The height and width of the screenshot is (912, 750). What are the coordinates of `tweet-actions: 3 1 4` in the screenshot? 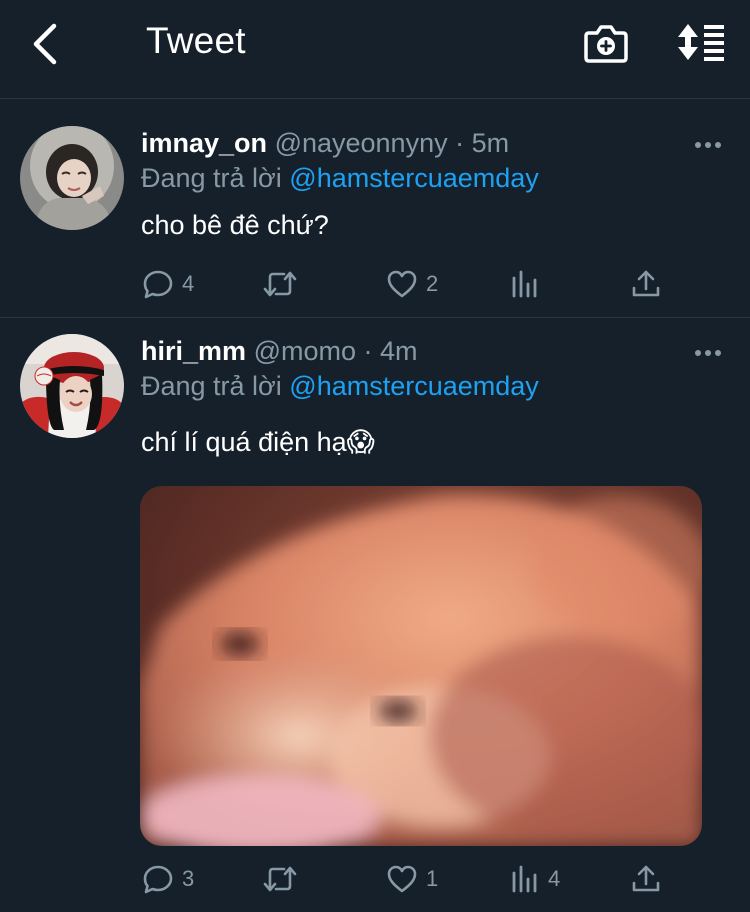 It's located at (375, 879).